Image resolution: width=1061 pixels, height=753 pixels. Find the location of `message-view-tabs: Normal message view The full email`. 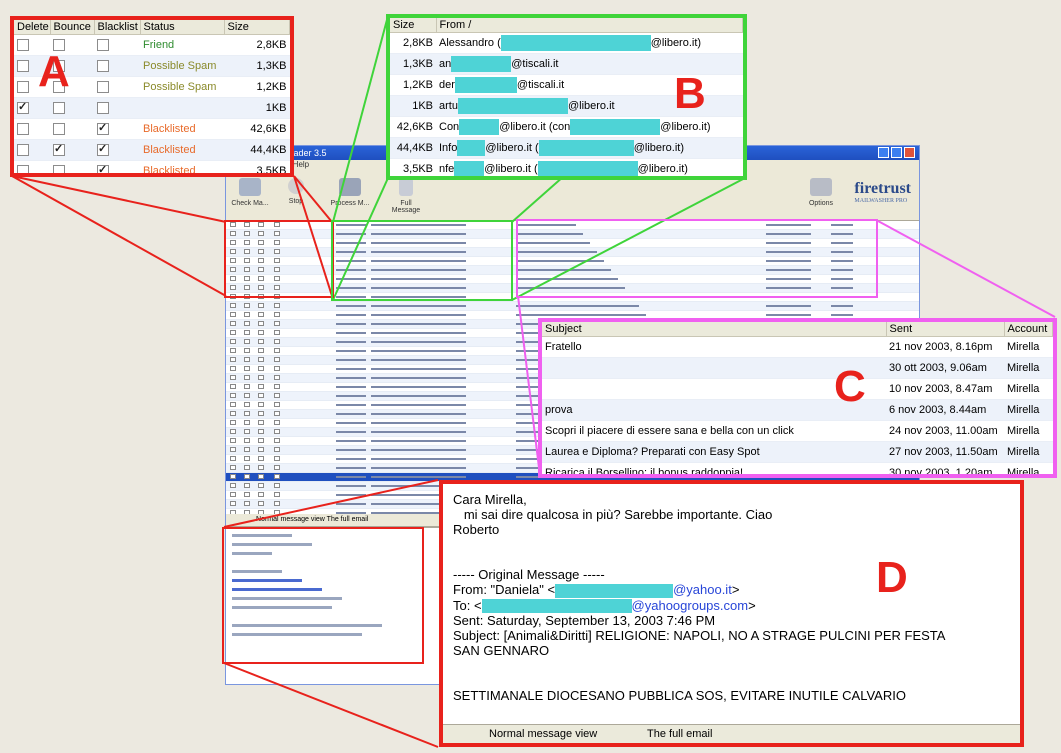

message-view-tabs: Normal message view The full email is located at coordinates (731, 733).